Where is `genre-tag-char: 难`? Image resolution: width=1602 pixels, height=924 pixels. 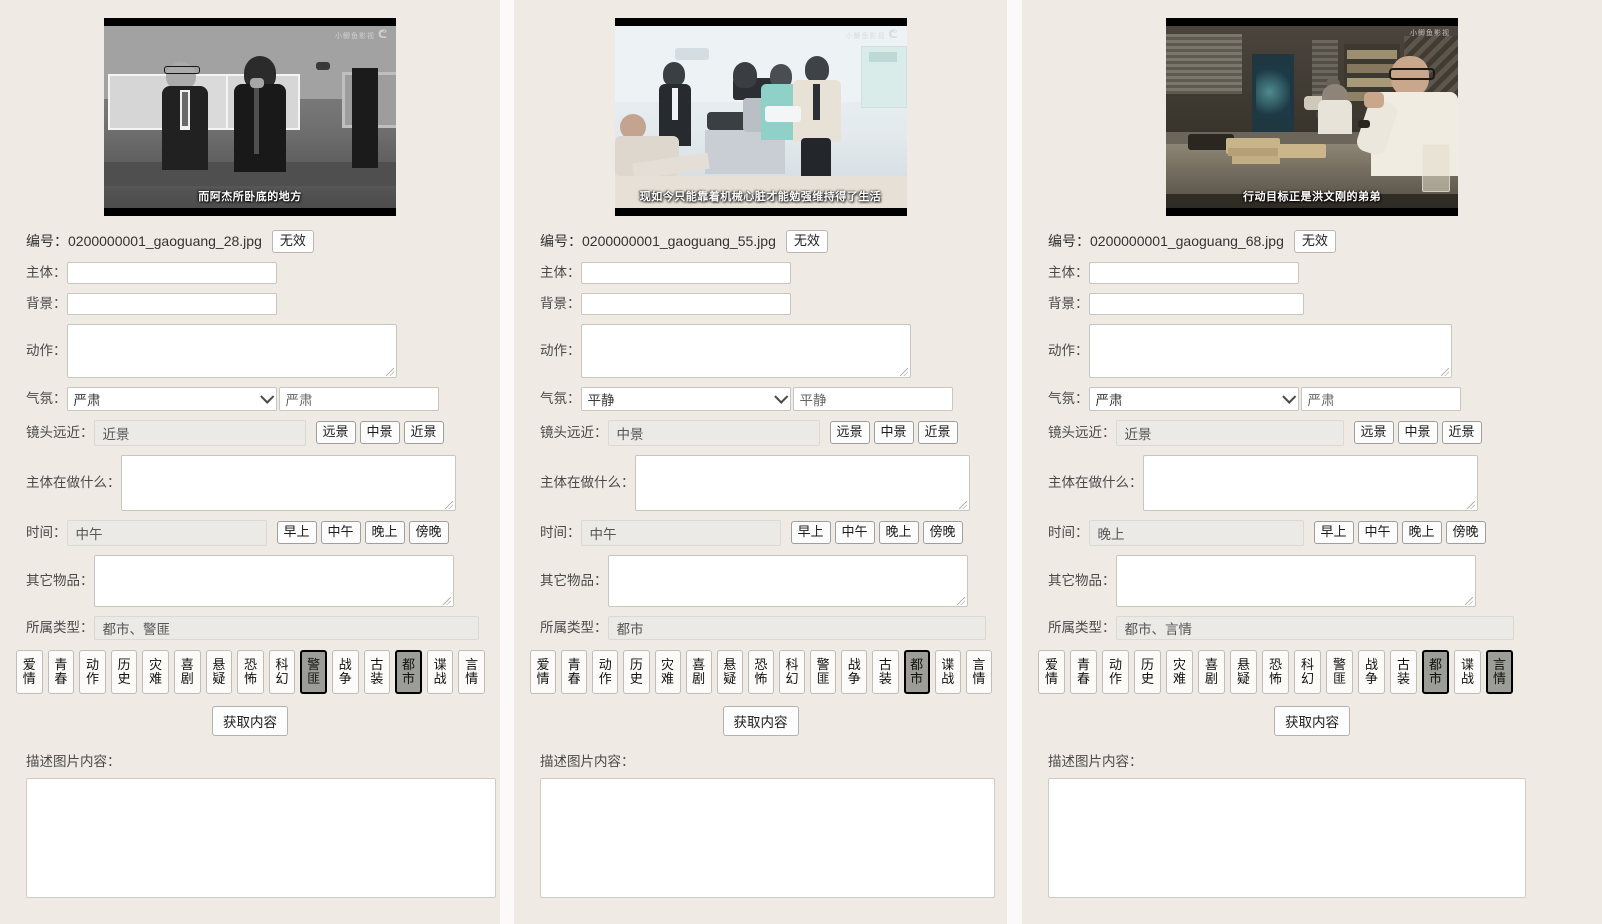 genre-tag-char: 难 is located at coordinates (1179, 678).